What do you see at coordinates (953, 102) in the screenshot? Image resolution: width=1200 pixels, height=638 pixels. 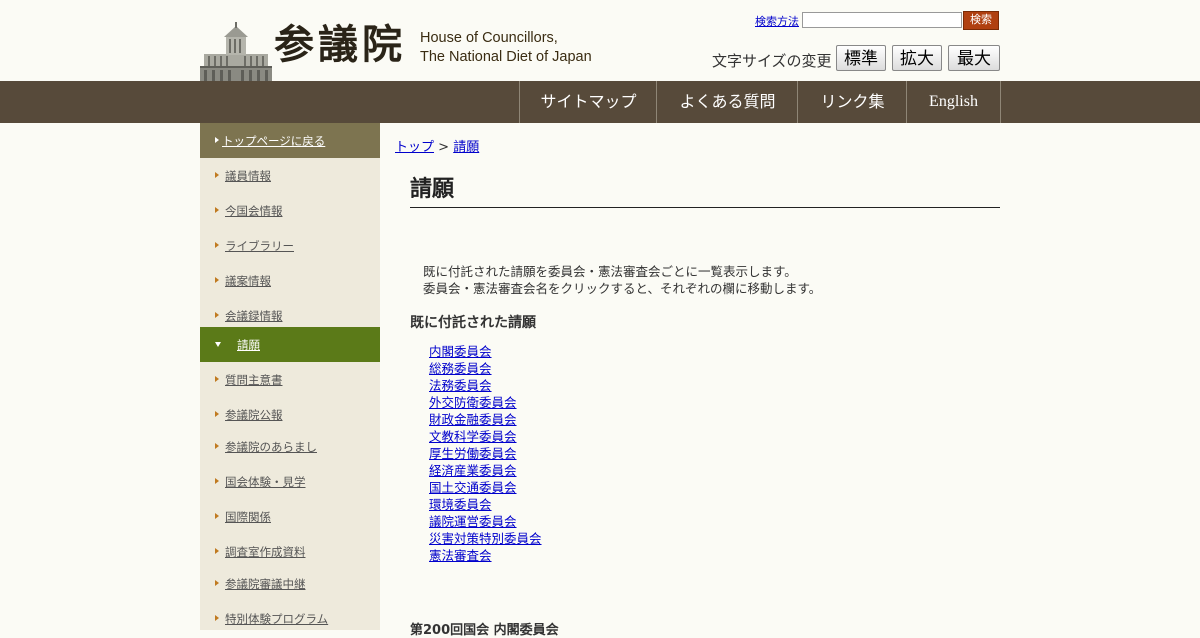 I see `nav-english: English` at bounding box center [953, 102].